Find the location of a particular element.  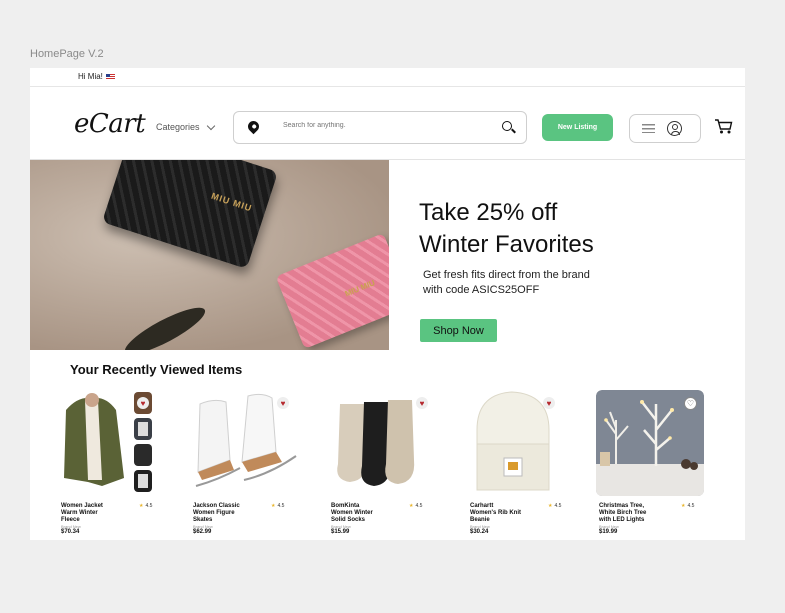

categories-dropdown: Categories is located at coordinates (185, 126).